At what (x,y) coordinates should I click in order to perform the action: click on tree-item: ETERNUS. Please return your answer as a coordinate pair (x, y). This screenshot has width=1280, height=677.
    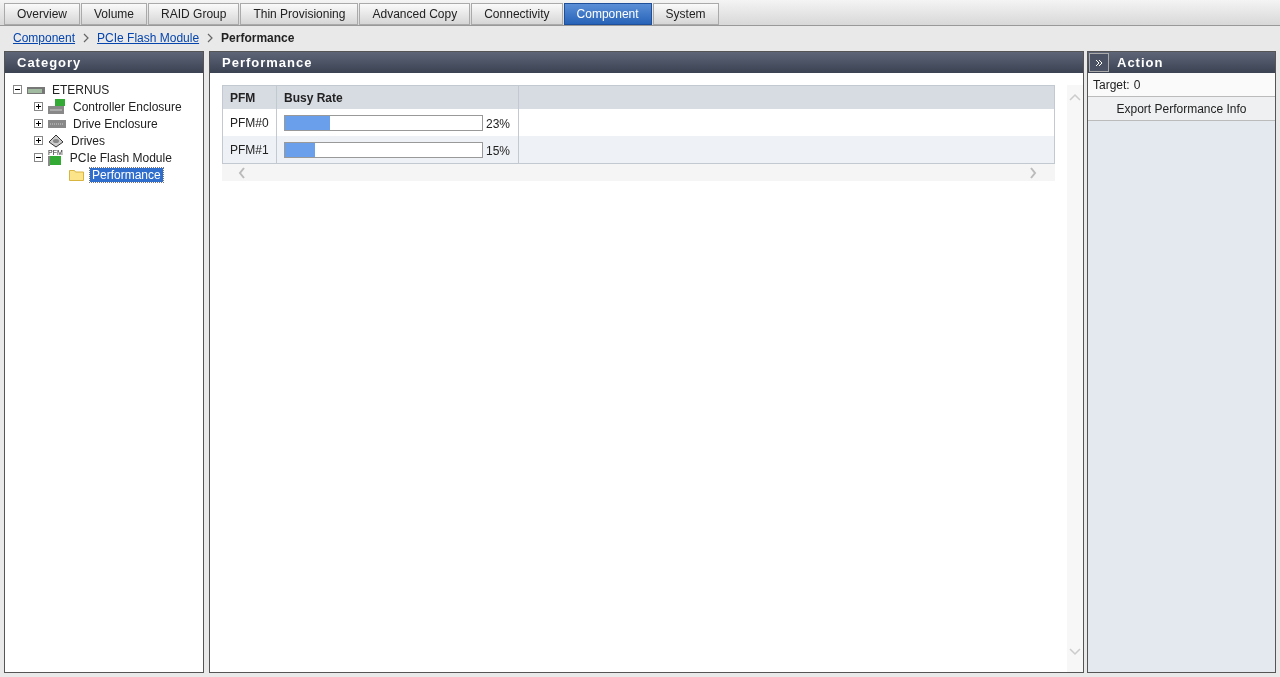
    Looking at the image, I should click on (81, 89).